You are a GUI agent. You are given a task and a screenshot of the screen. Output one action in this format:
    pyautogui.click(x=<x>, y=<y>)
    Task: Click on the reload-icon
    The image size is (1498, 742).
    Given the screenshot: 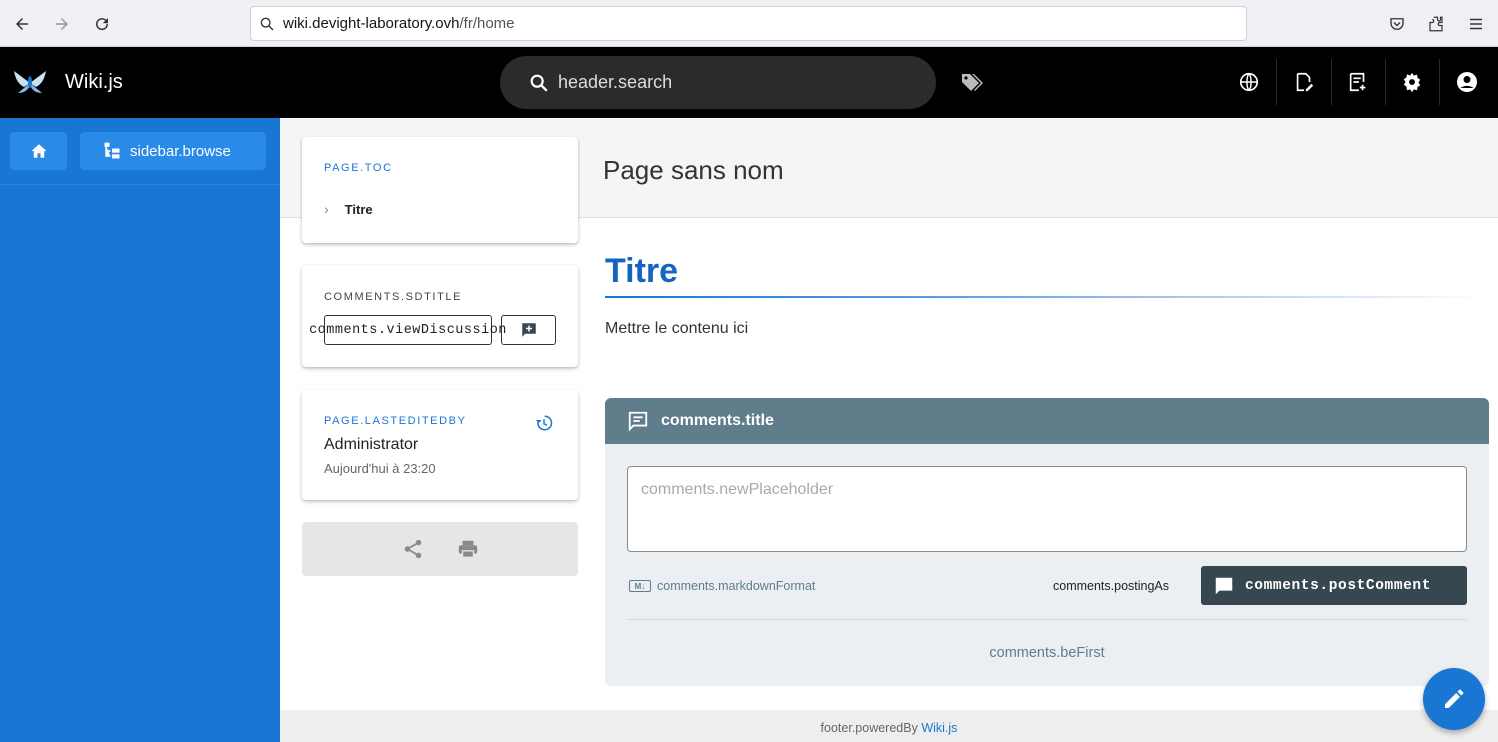 What is the action you would take?
    pyautogui.click(x=102, y=24)
    